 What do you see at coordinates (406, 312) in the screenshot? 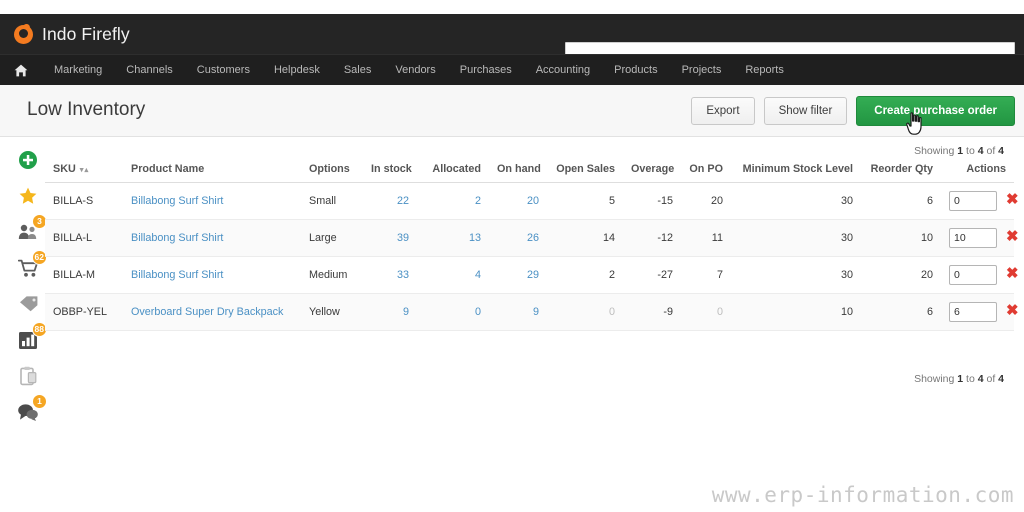
I see `in-stock-link: 9` at bounding box center [406, 312].